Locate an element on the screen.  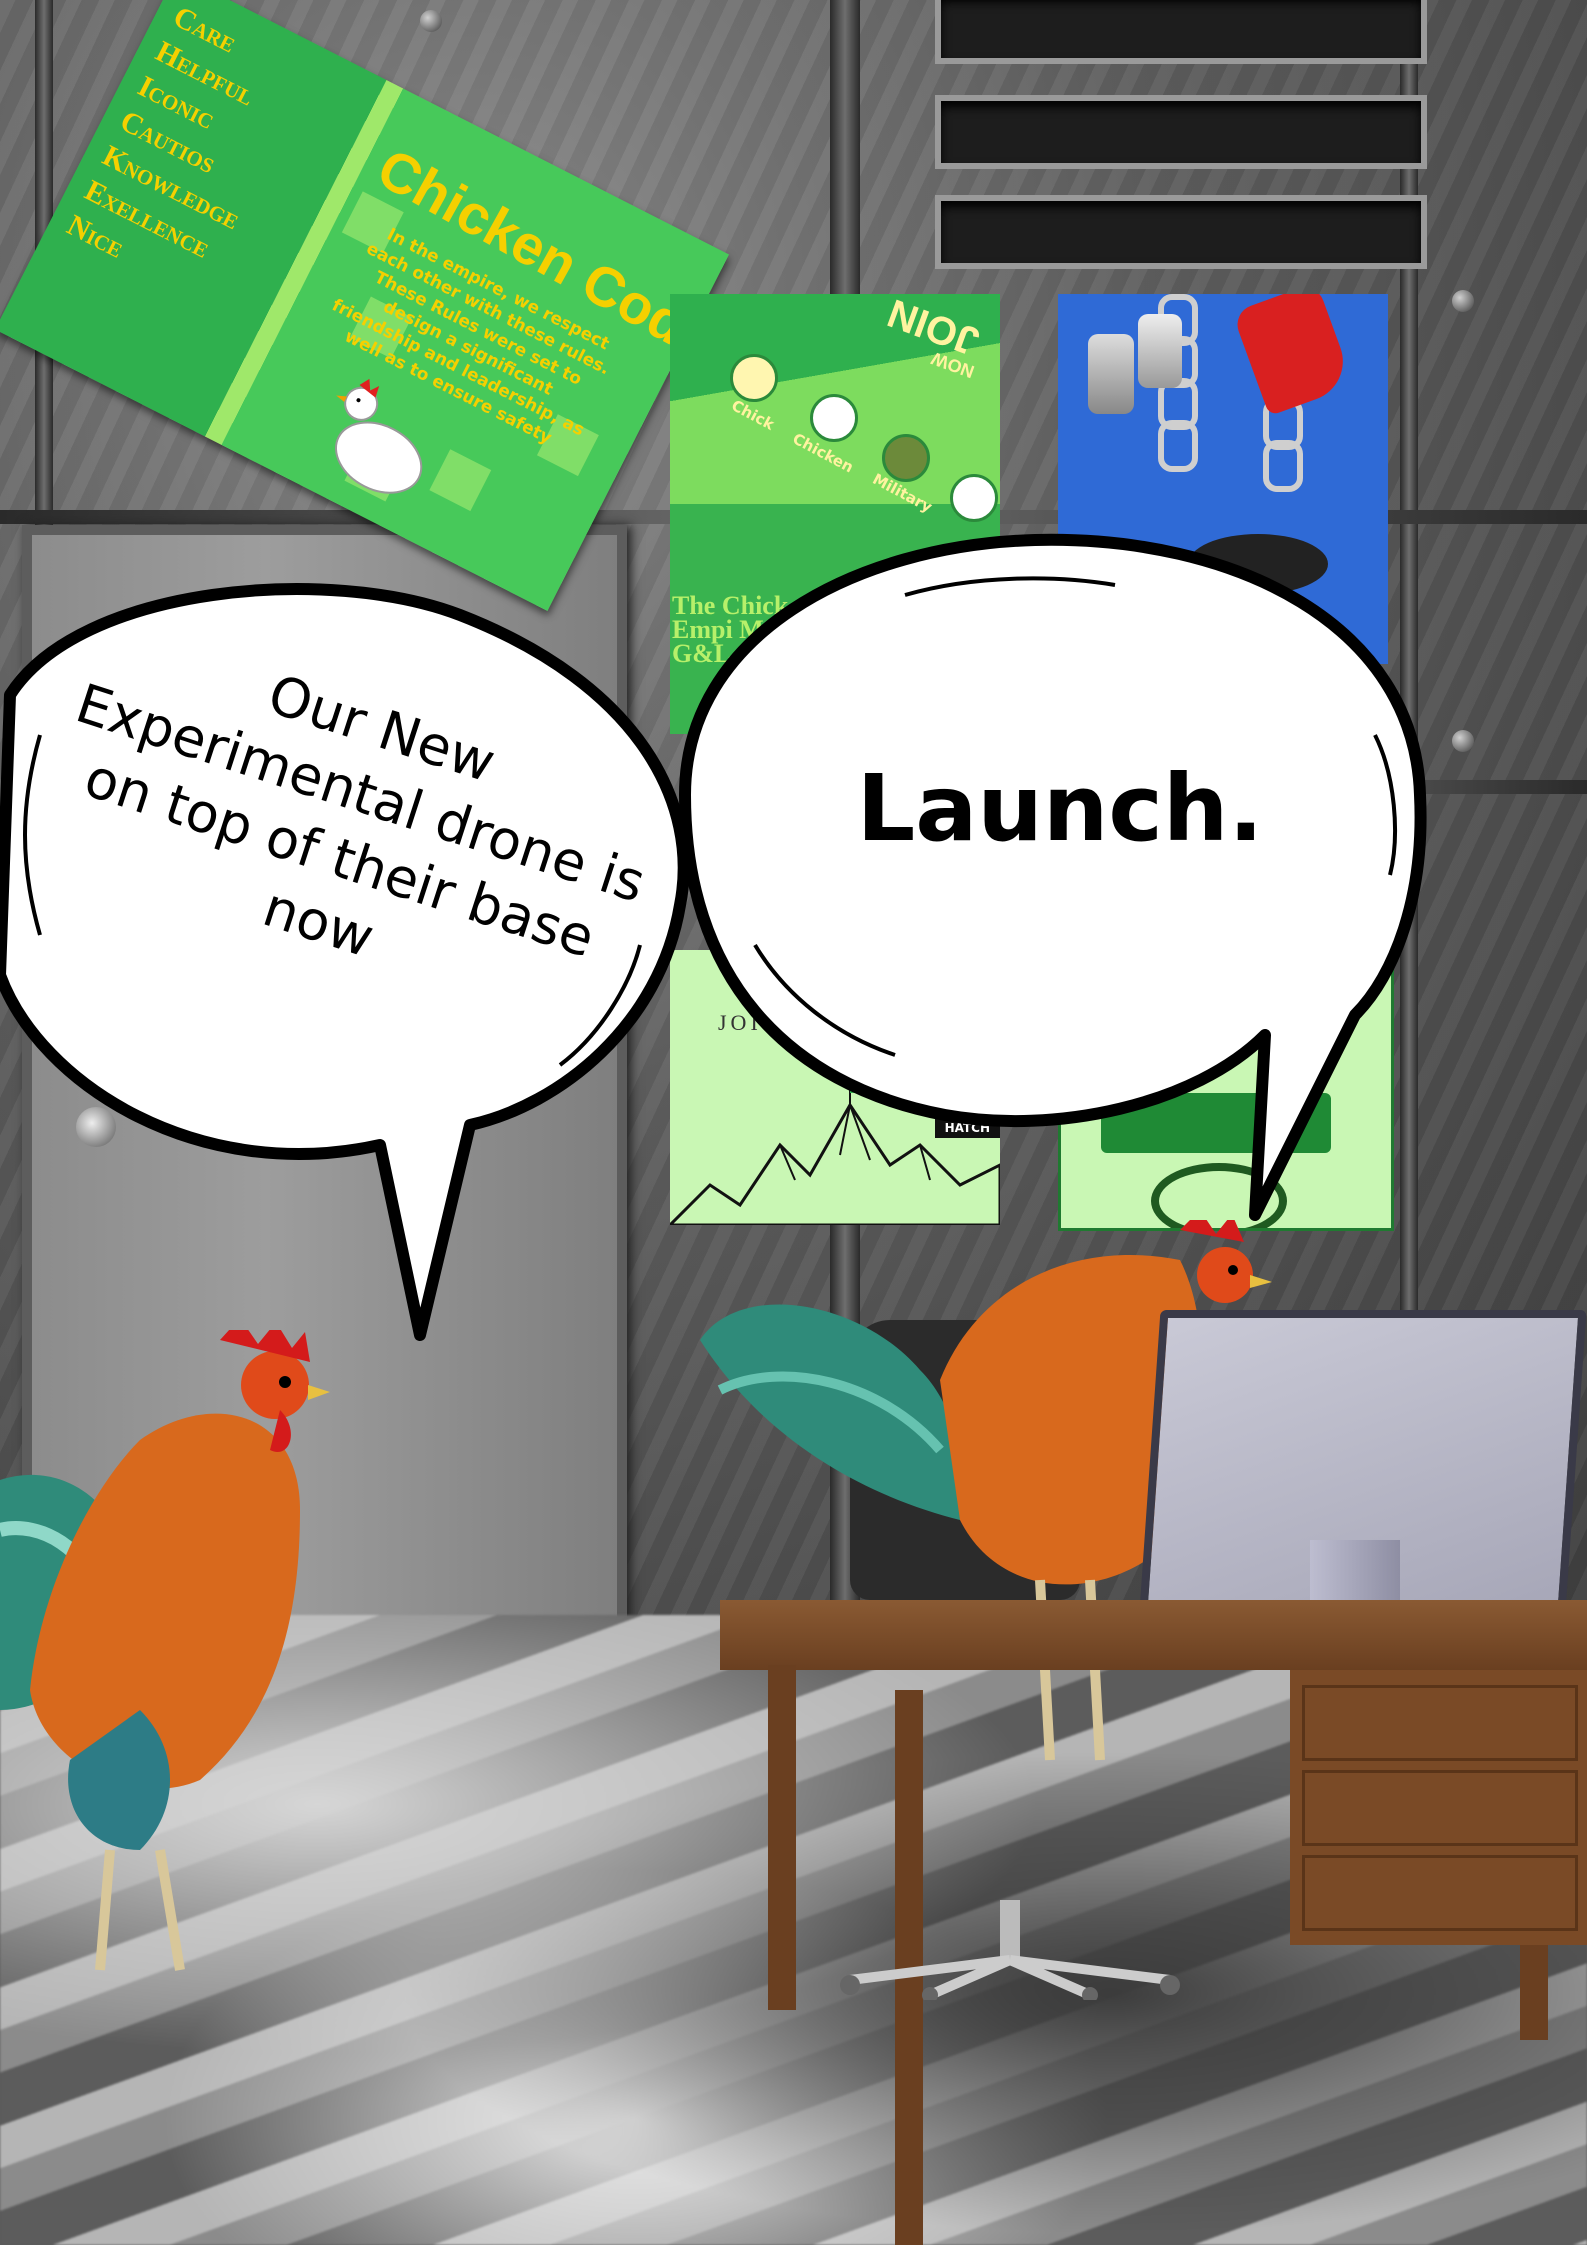
chick-icon is located at coordinates (754, 378).